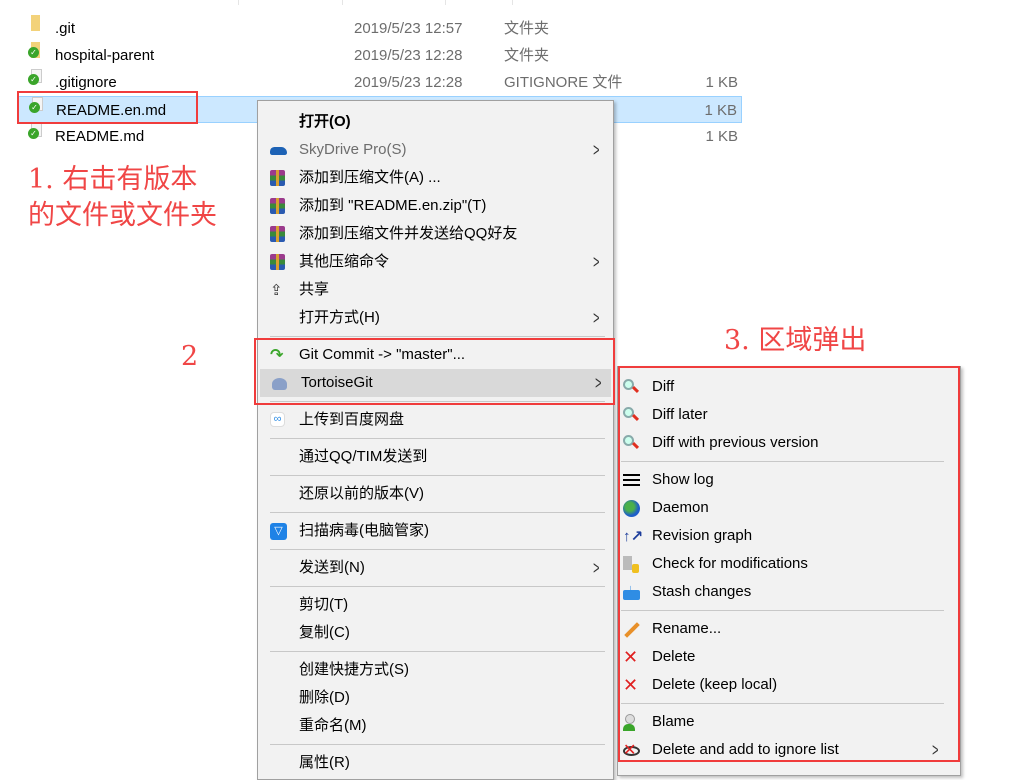  I want to click on menu-item-label: 打开(O), so click(325, 121).